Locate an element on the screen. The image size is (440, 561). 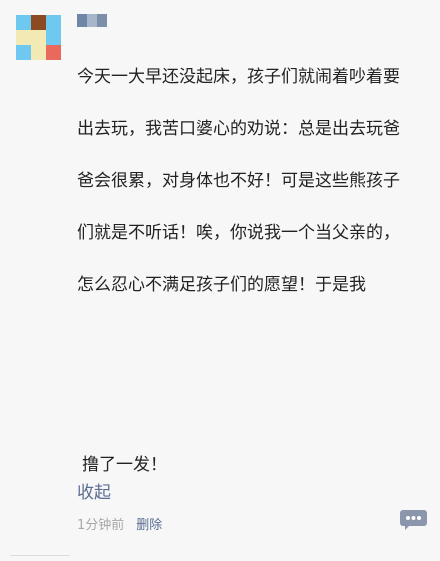
post-time: 1分钟前 is located at coordinates (101, 525).